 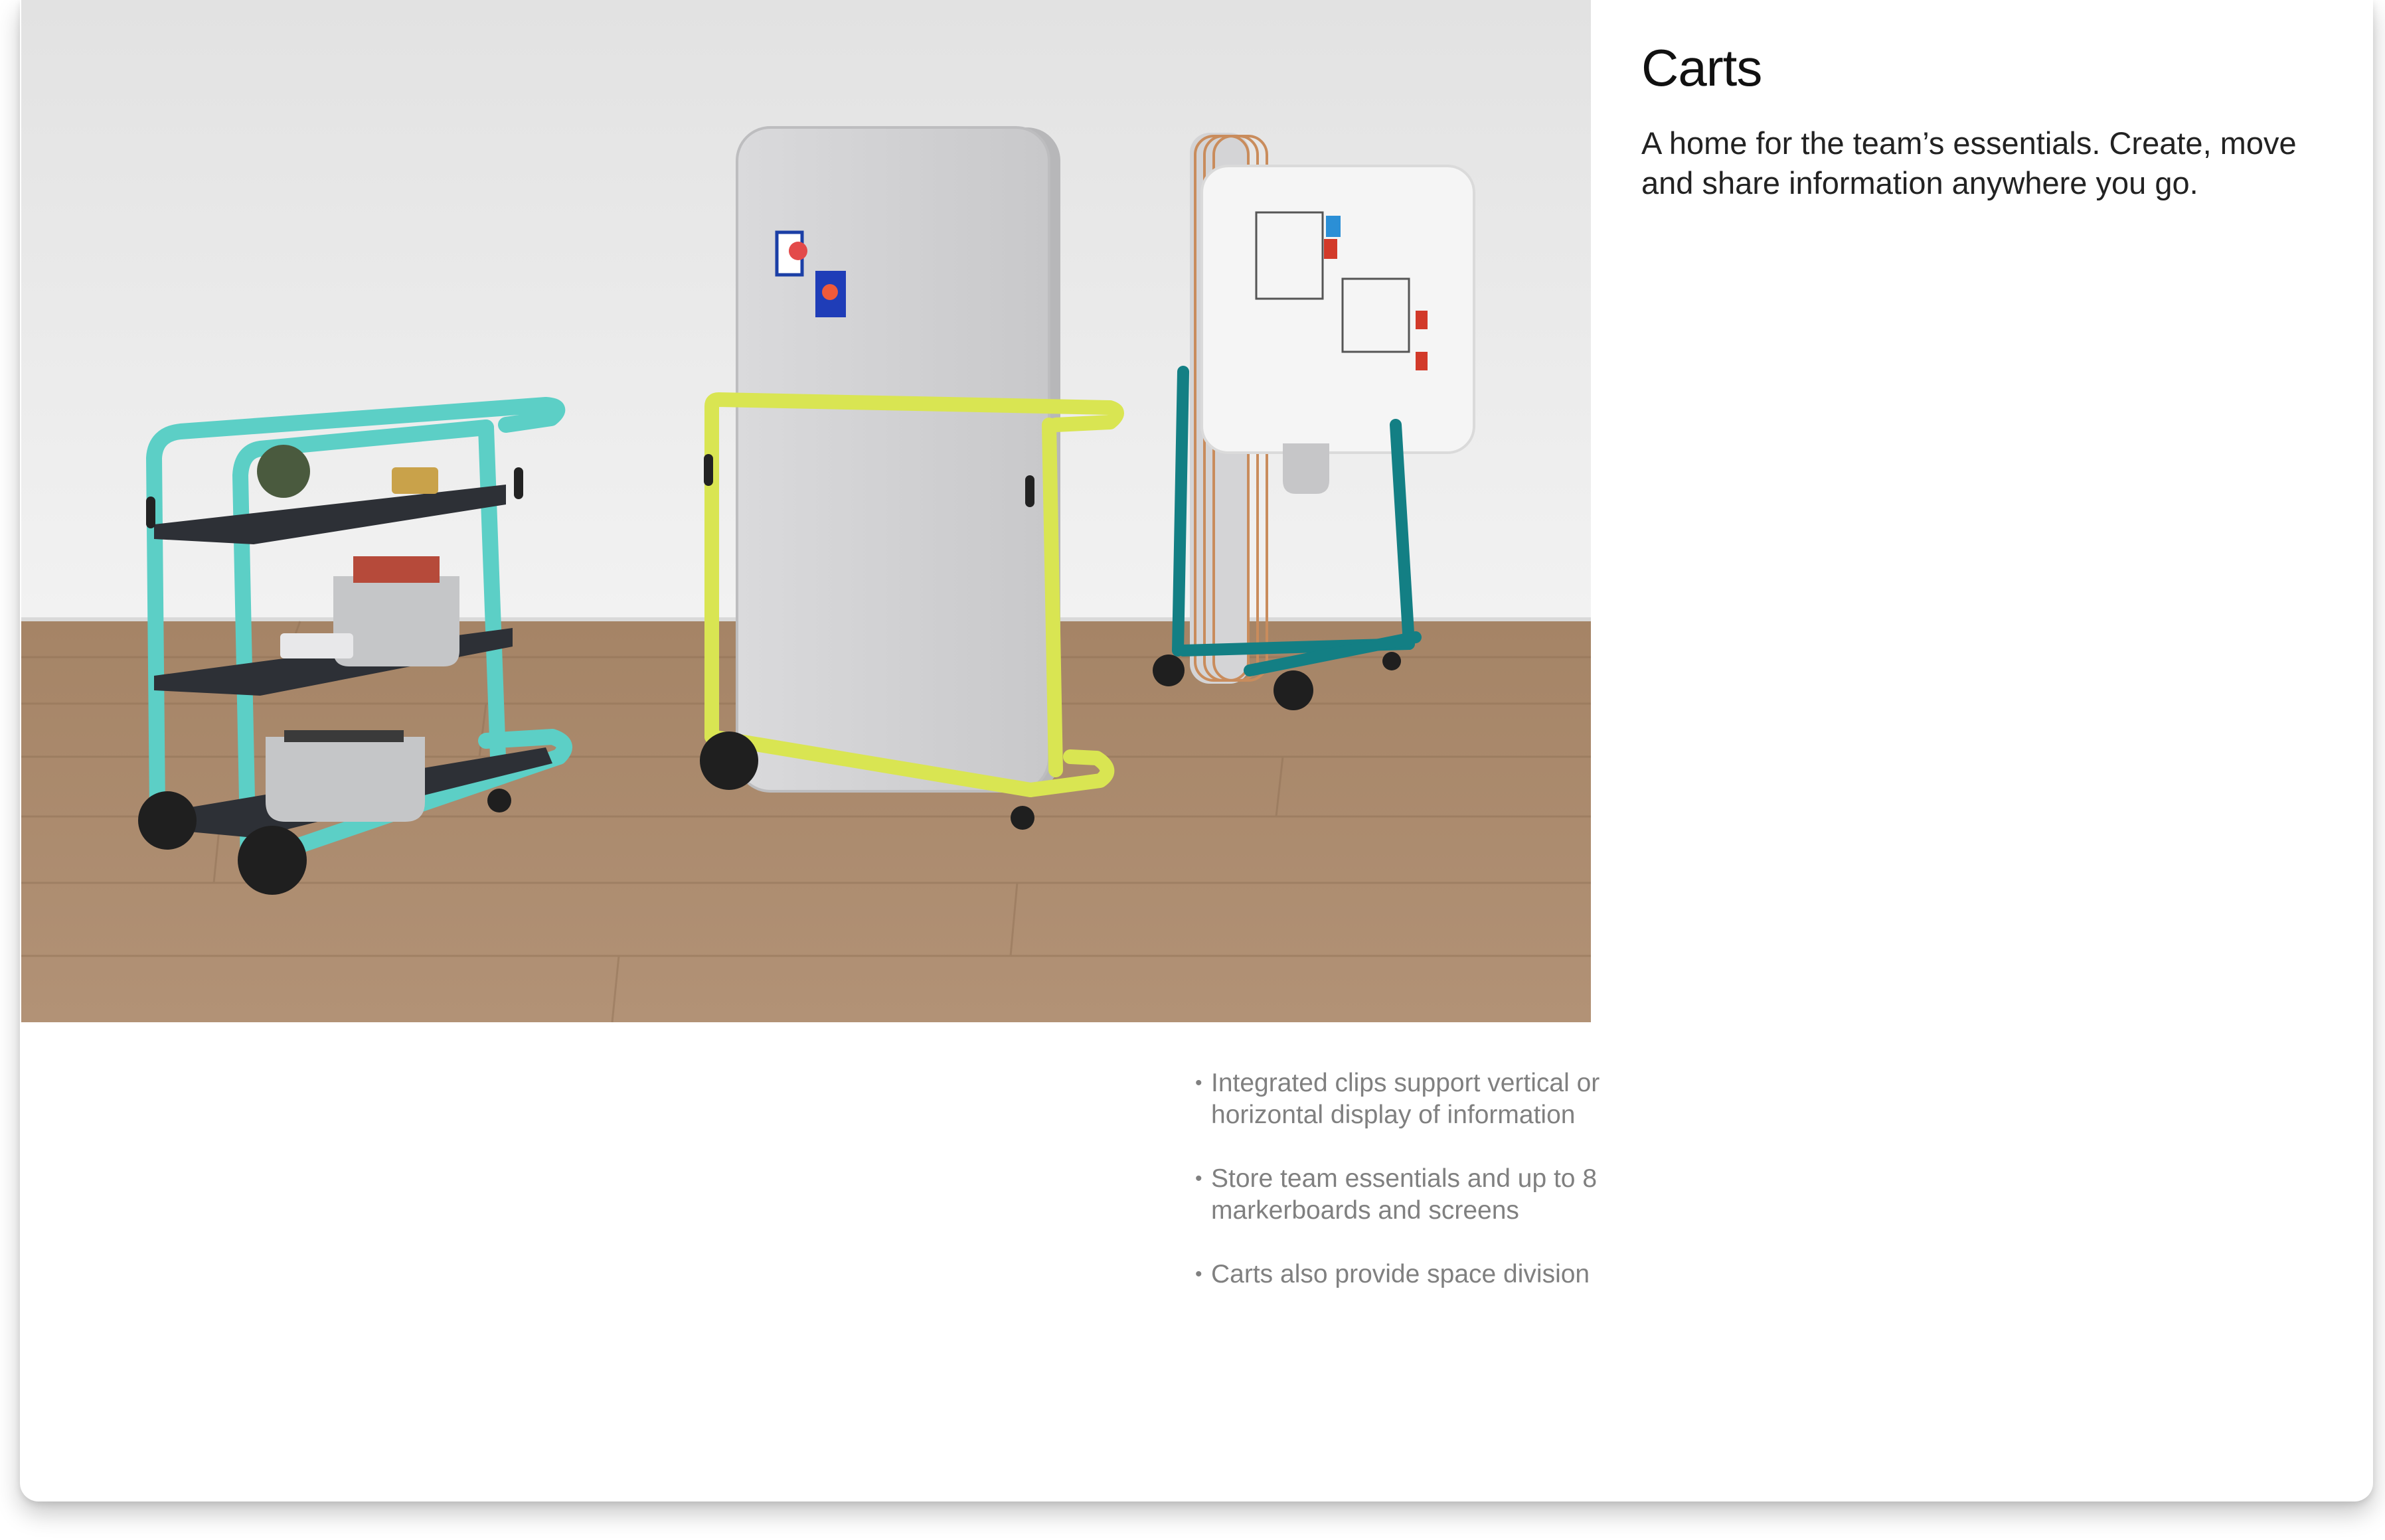 What do you see at coordinates (1337, 310) in the screenshot?
I see `markerboard` at bounding box center [1337, 310].